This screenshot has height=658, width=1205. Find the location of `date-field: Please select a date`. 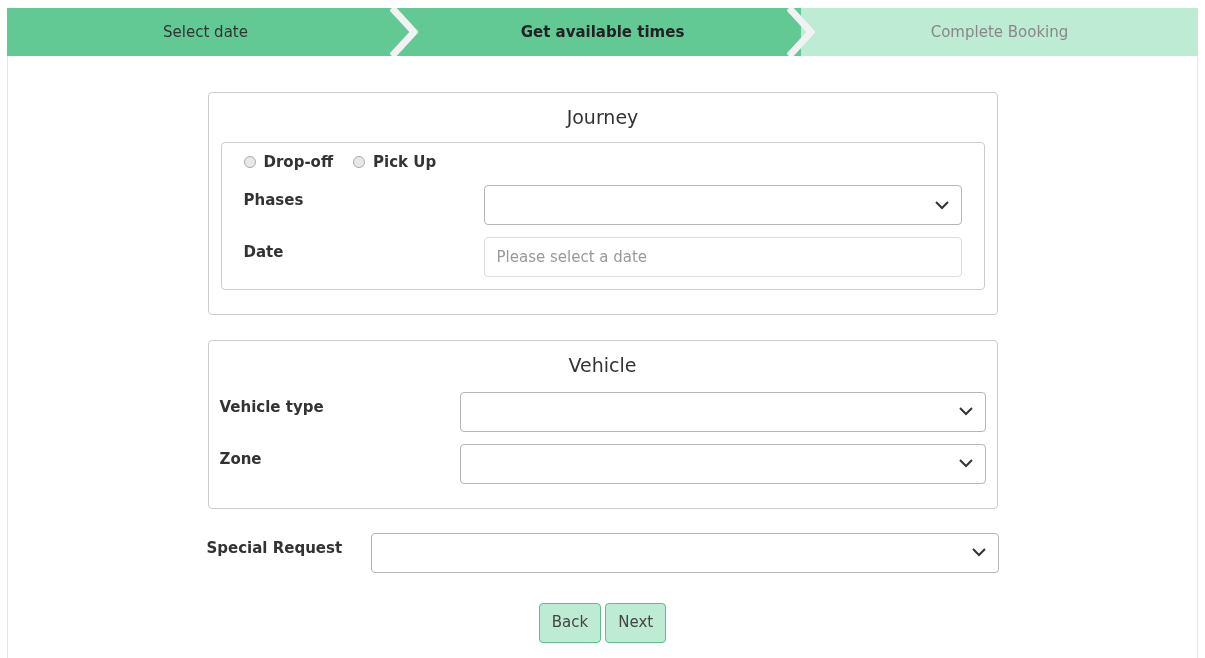

date-field: Please select a date is located at coordinates (722, 257).